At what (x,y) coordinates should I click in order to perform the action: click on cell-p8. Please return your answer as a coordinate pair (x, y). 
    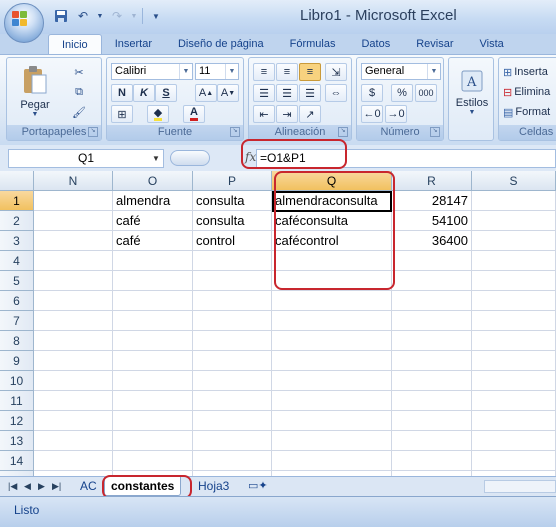
    Looking at the image, I should click on (232, 341).